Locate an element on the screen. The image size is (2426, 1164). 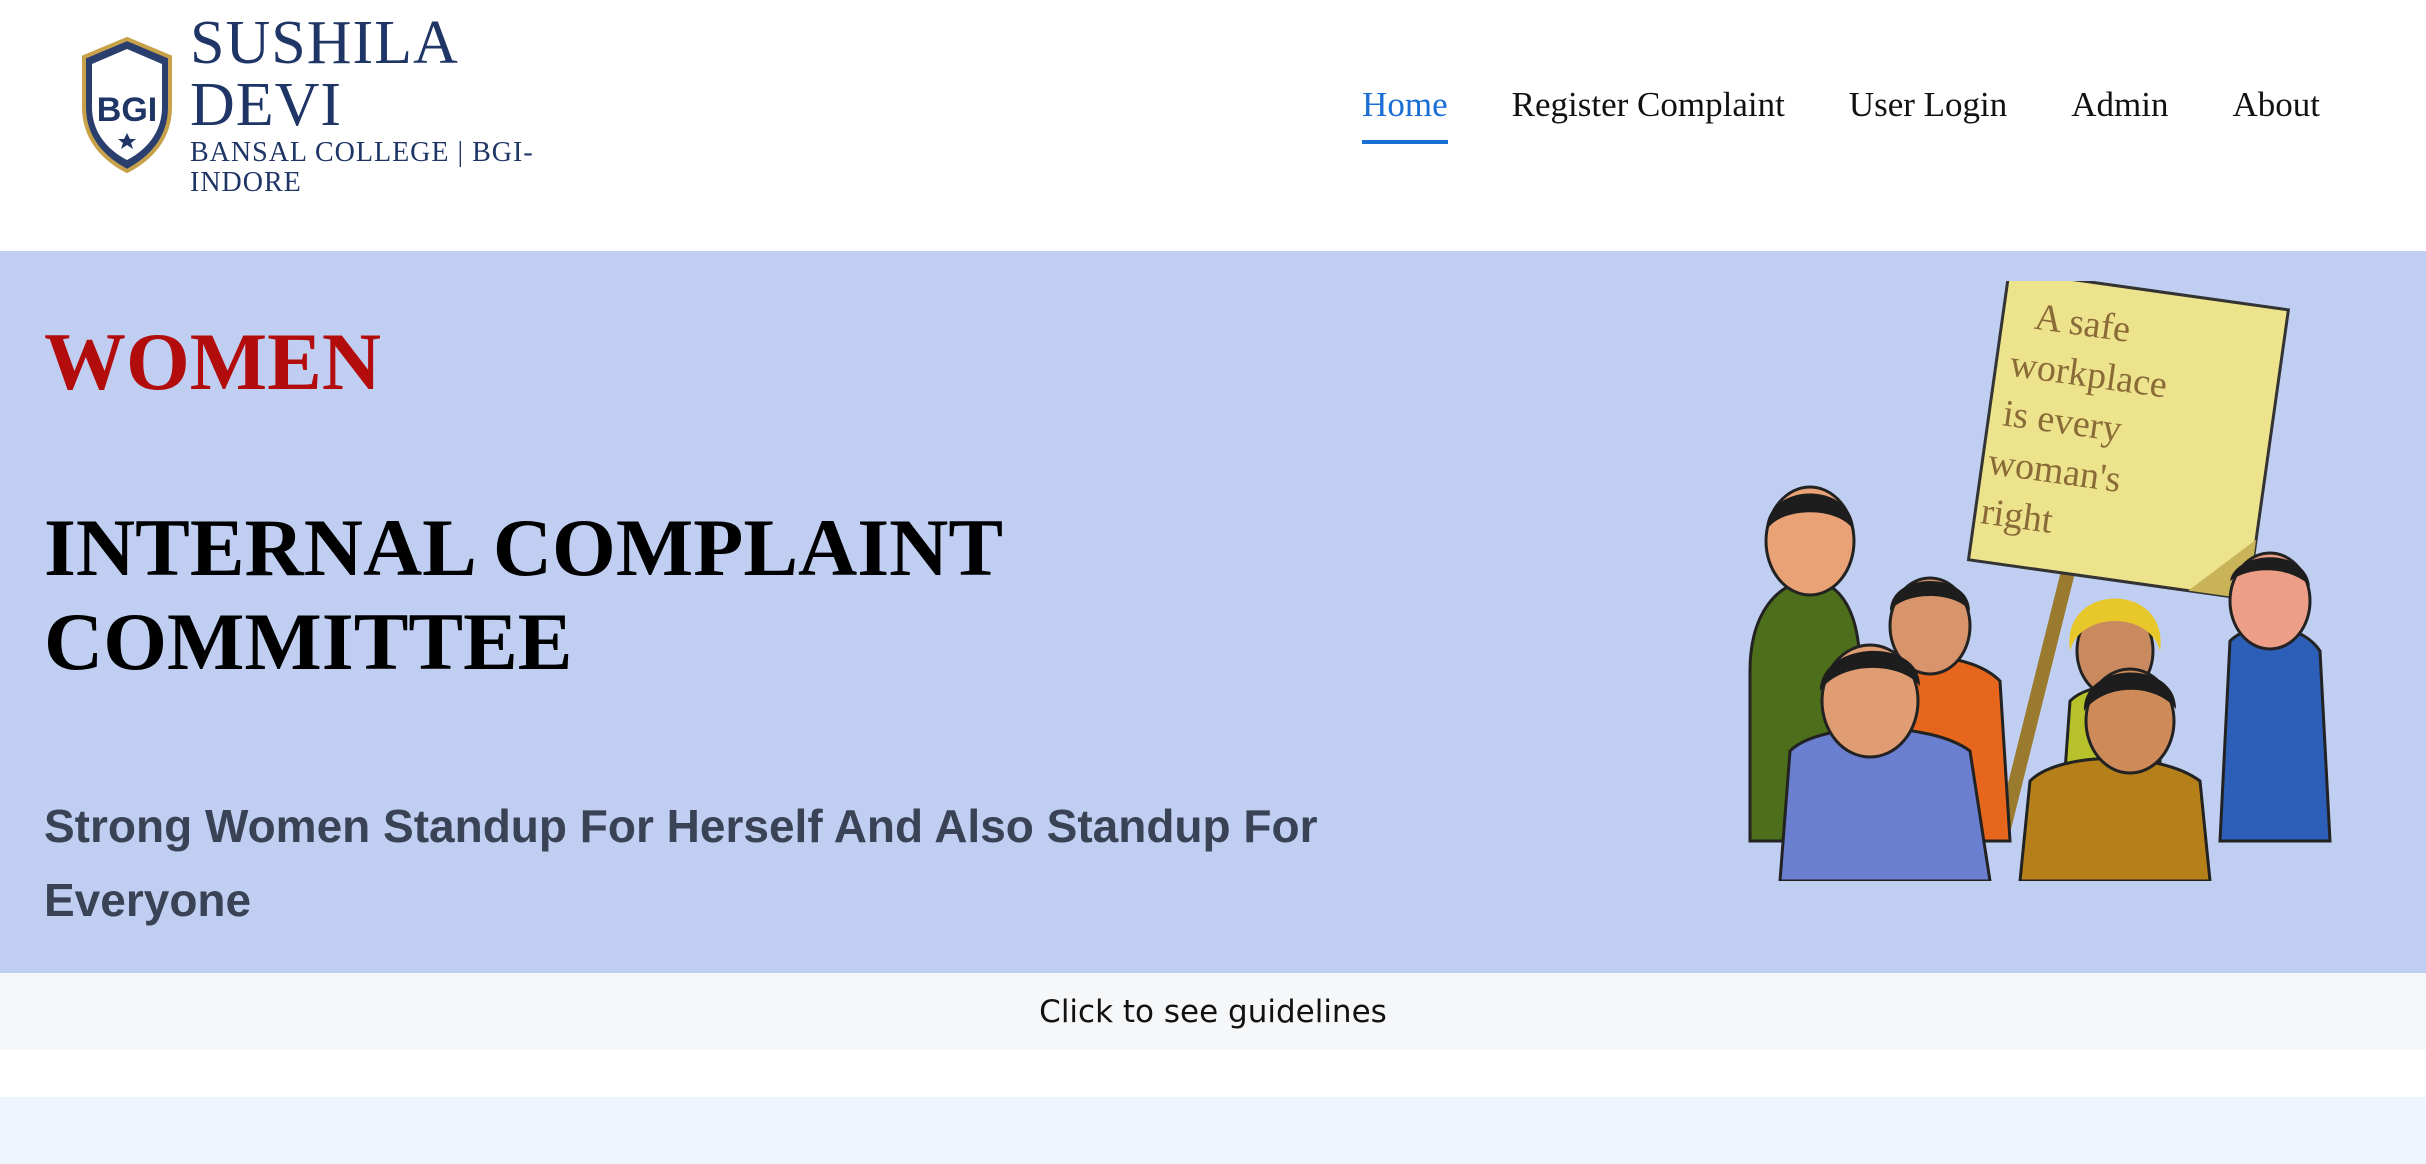
hero-women-heading: WOMEN is located at coordinates (213, 361).